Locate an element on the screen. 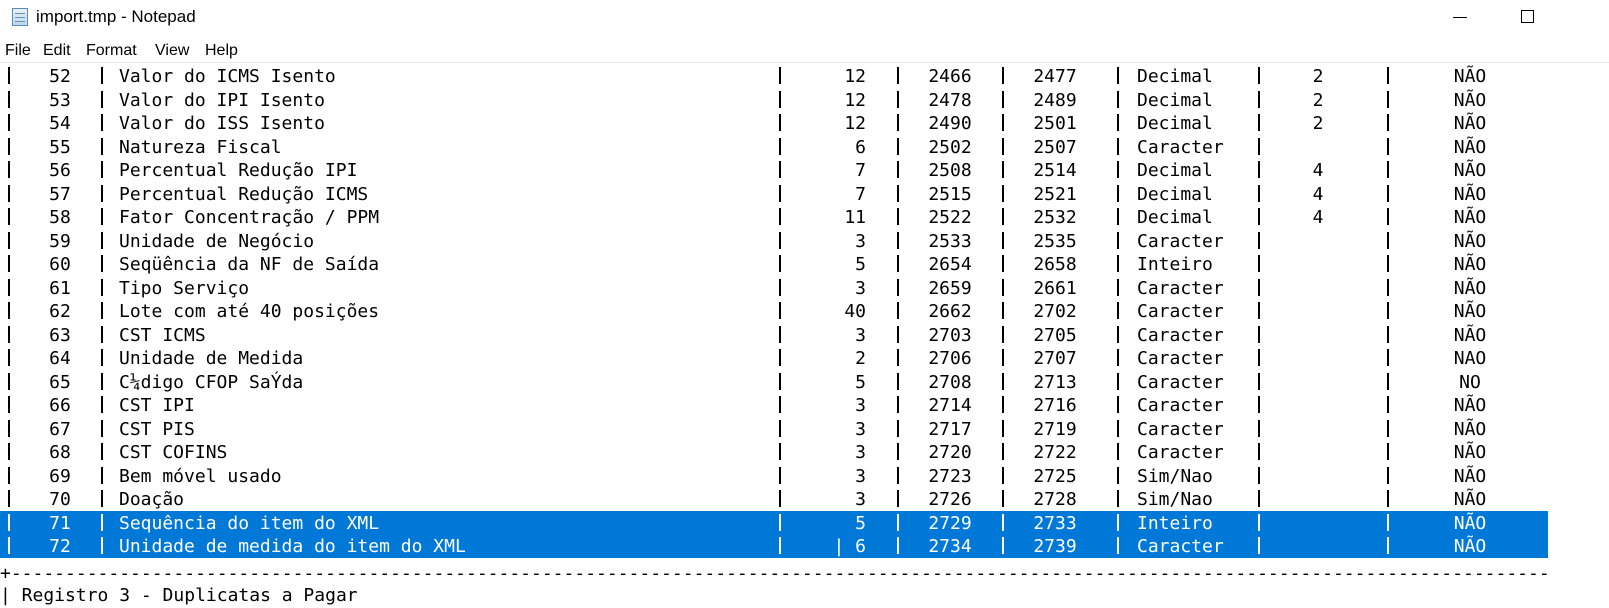 The width and height of the screenshot is (1609, 608). text-line: 70 Doação 3 2726 2728 Sim/Nao NÃO is located at coordinates (804, 499).